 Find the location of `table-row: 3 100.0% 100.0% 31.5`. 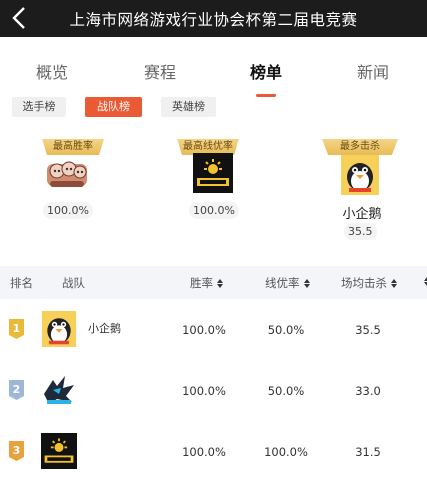

table-row: 3 100.0% 100.0% 31.5 is located at coordinates (213, 451).